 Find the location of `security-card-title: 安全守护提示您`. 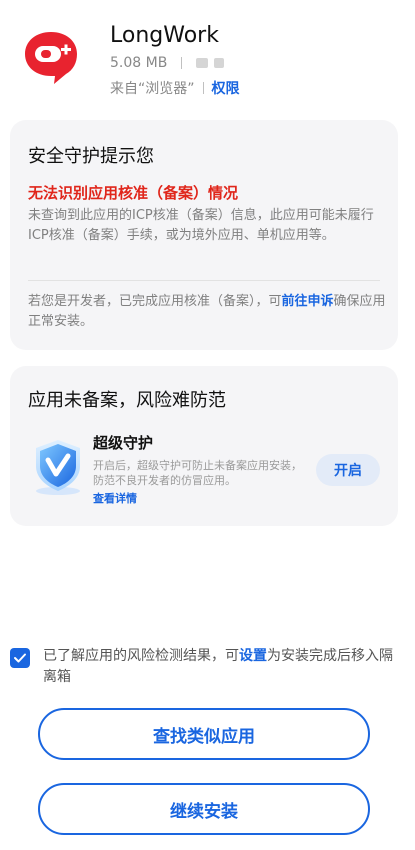

security-card-title: 安全守护提示您 is located at coordinates (91, 156).